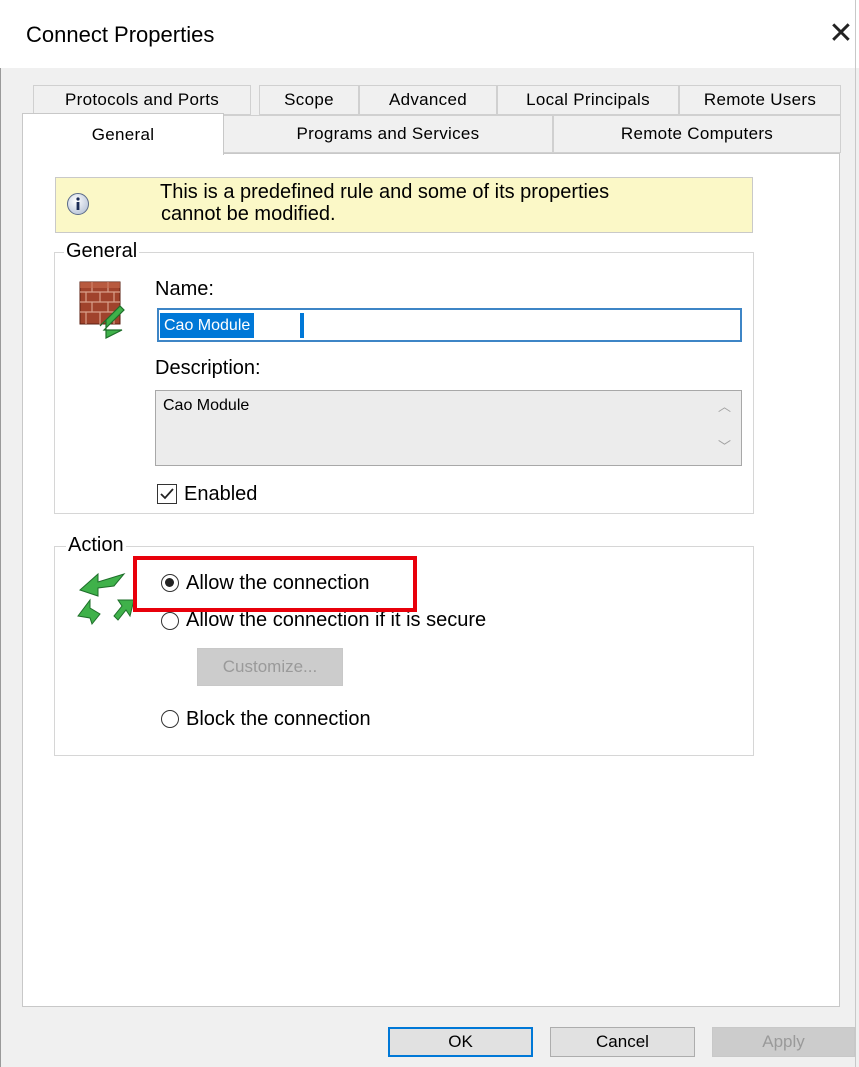 This screenshot has width=859, height=1067. Describe the element at coordinates (855, 533) in the screenshot. I see `window-border-right` at that location.